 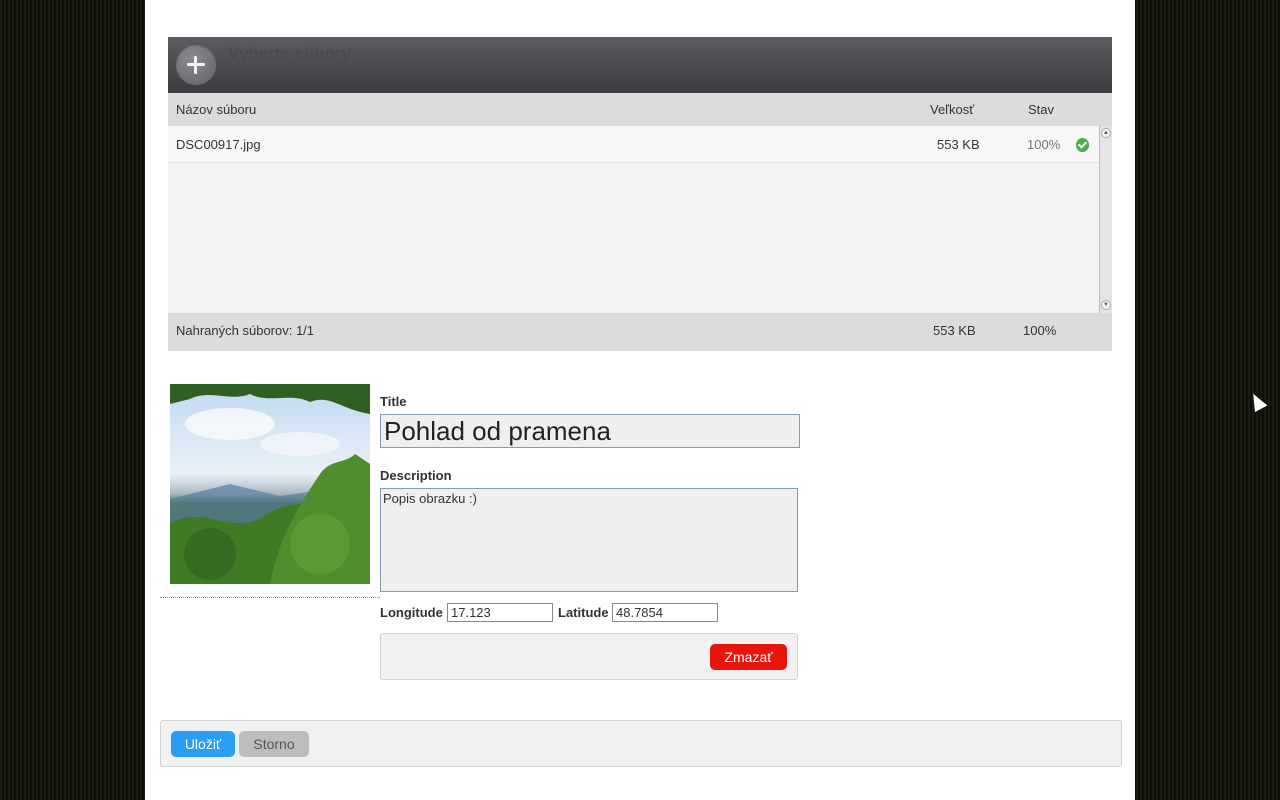 I want to click on image-thumbnail, so click(x=270, y=484).